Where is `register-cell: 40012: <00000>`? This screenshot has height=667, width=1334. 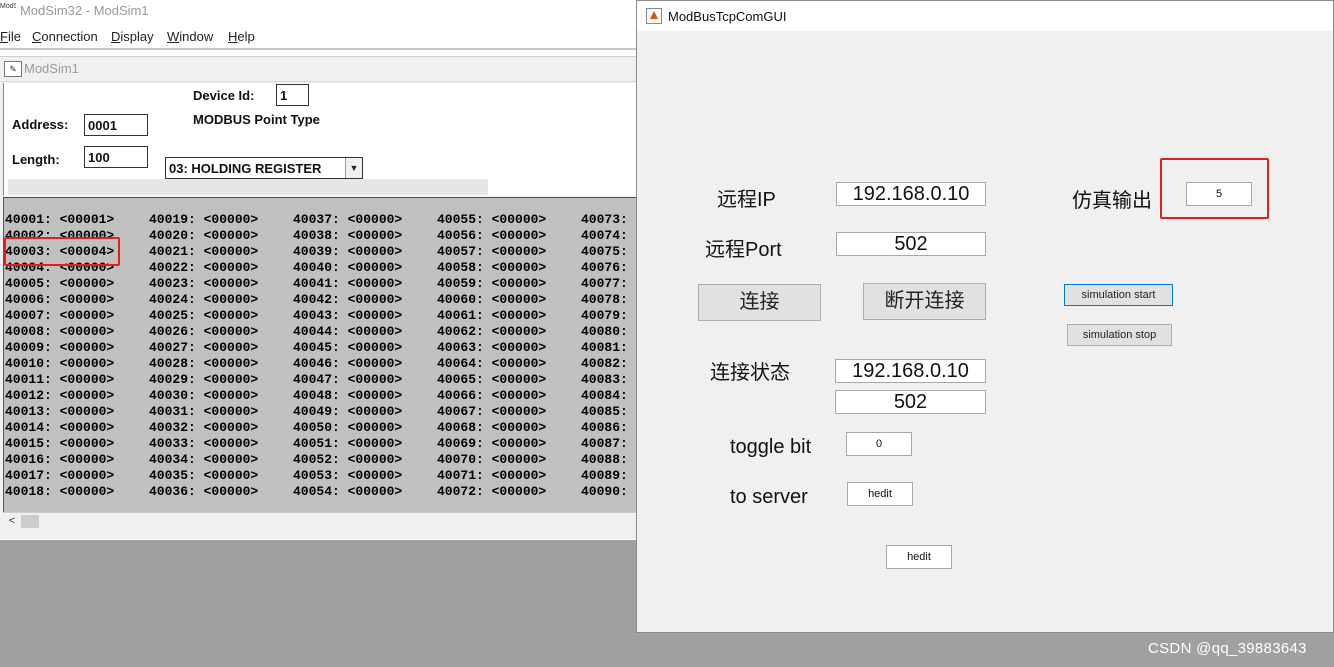
register-cell: 40012: <00000> is located at coordinates (59, 396).